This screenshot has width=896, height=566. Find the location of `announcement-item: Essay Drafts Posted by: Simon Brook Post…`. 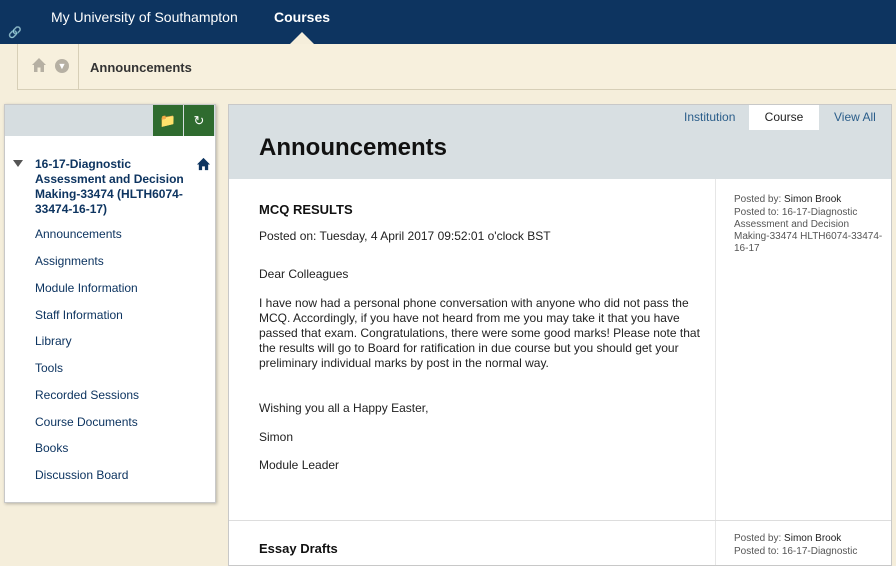

announcement-item: Essay Drafts Posted by: Simon Brook Post… is located at coordinates (560, 543).